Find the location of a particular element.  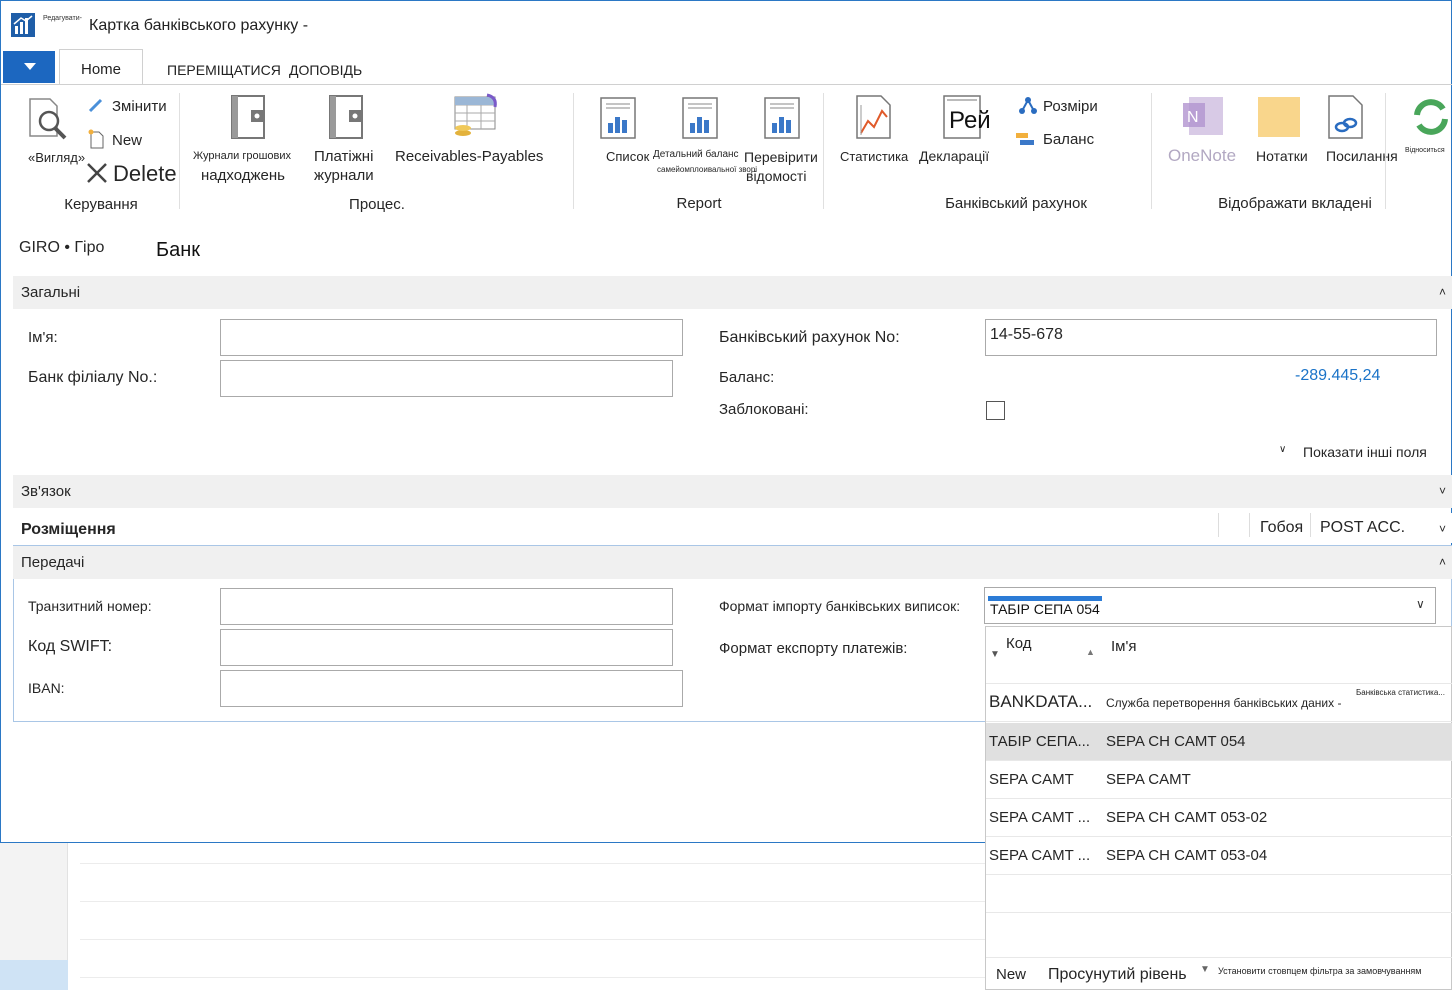

list-item-empty is located at coordinates (1219, 932).